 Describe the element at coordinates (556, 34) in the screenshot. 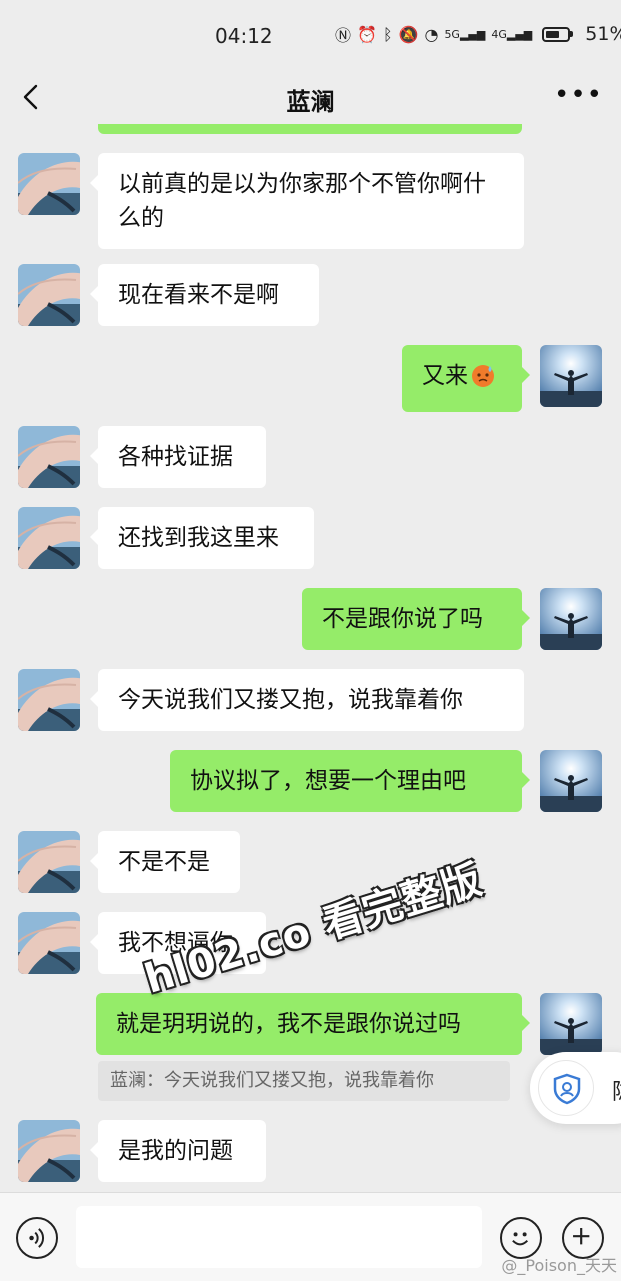

I see `battery-icon` at that location.